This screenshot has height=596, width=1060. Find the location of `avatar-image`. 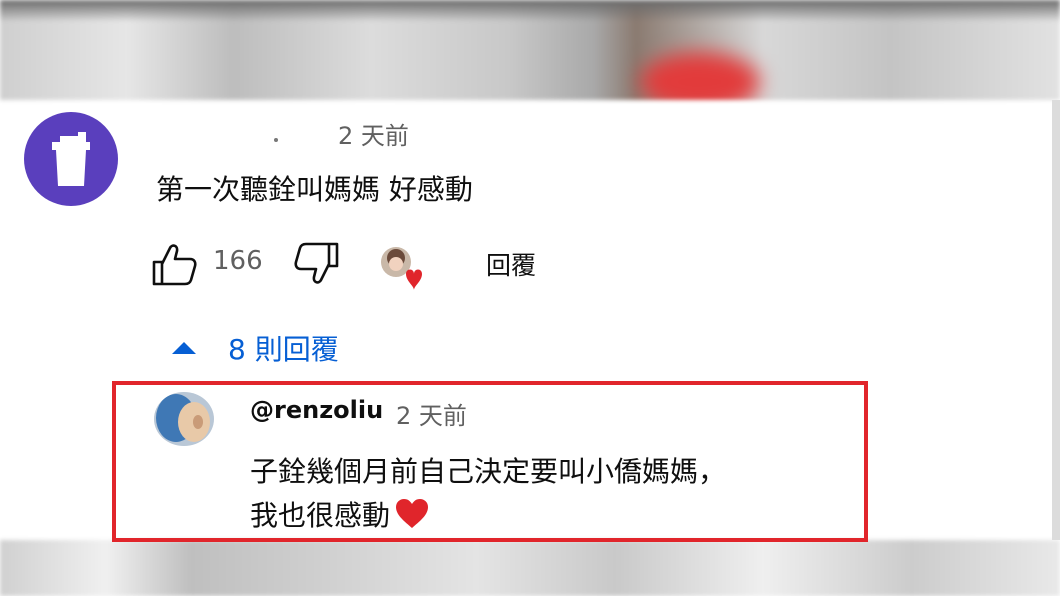

avatar-image is located at coordinates (184, 419).